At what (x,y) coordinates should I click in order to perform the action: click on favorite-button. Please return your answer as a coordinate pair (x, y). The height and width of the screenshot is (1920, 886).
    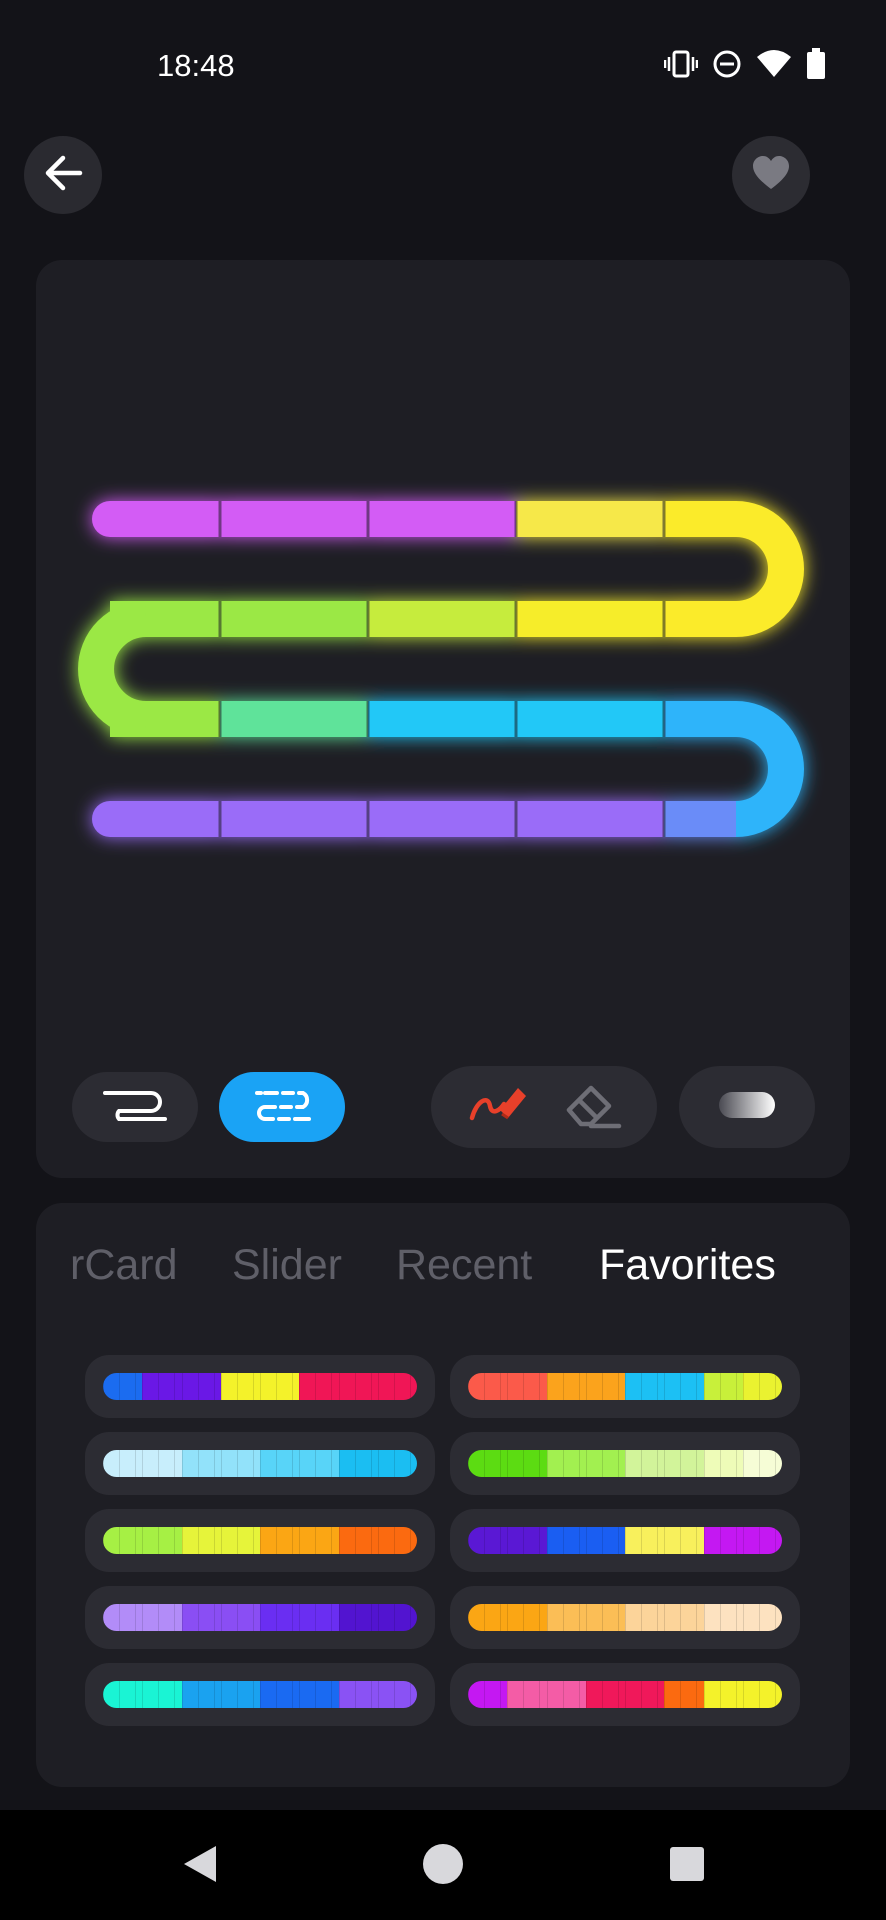
    Looking at the image, I should click on (771, 175).